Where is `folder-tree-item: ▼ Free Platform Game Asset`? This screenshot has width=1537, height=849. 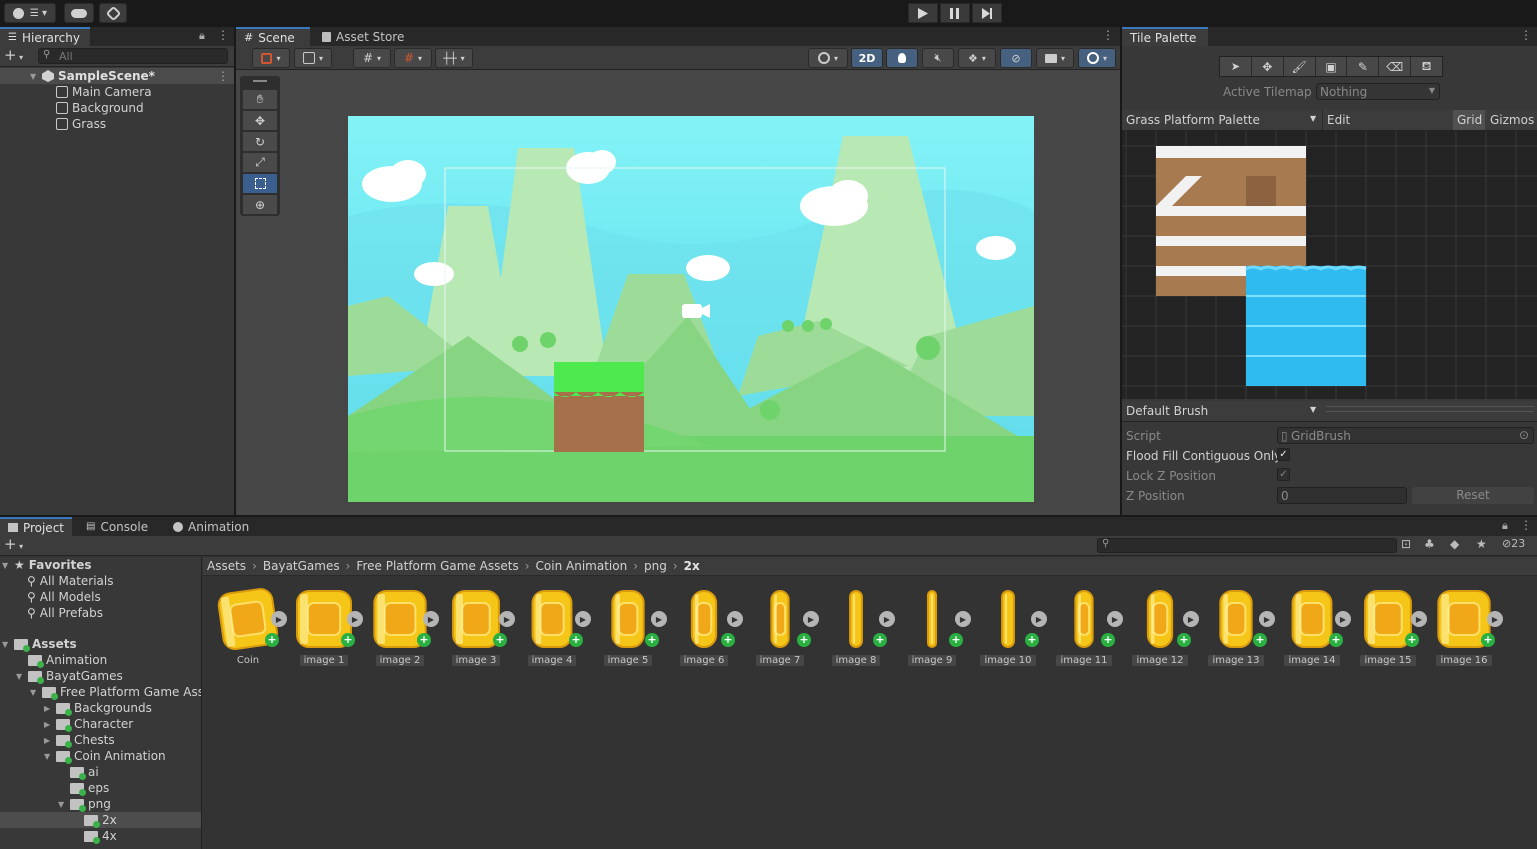 folder-tree-item: ▼ Free Platform Game Asset is located at coordinates (115, 692).